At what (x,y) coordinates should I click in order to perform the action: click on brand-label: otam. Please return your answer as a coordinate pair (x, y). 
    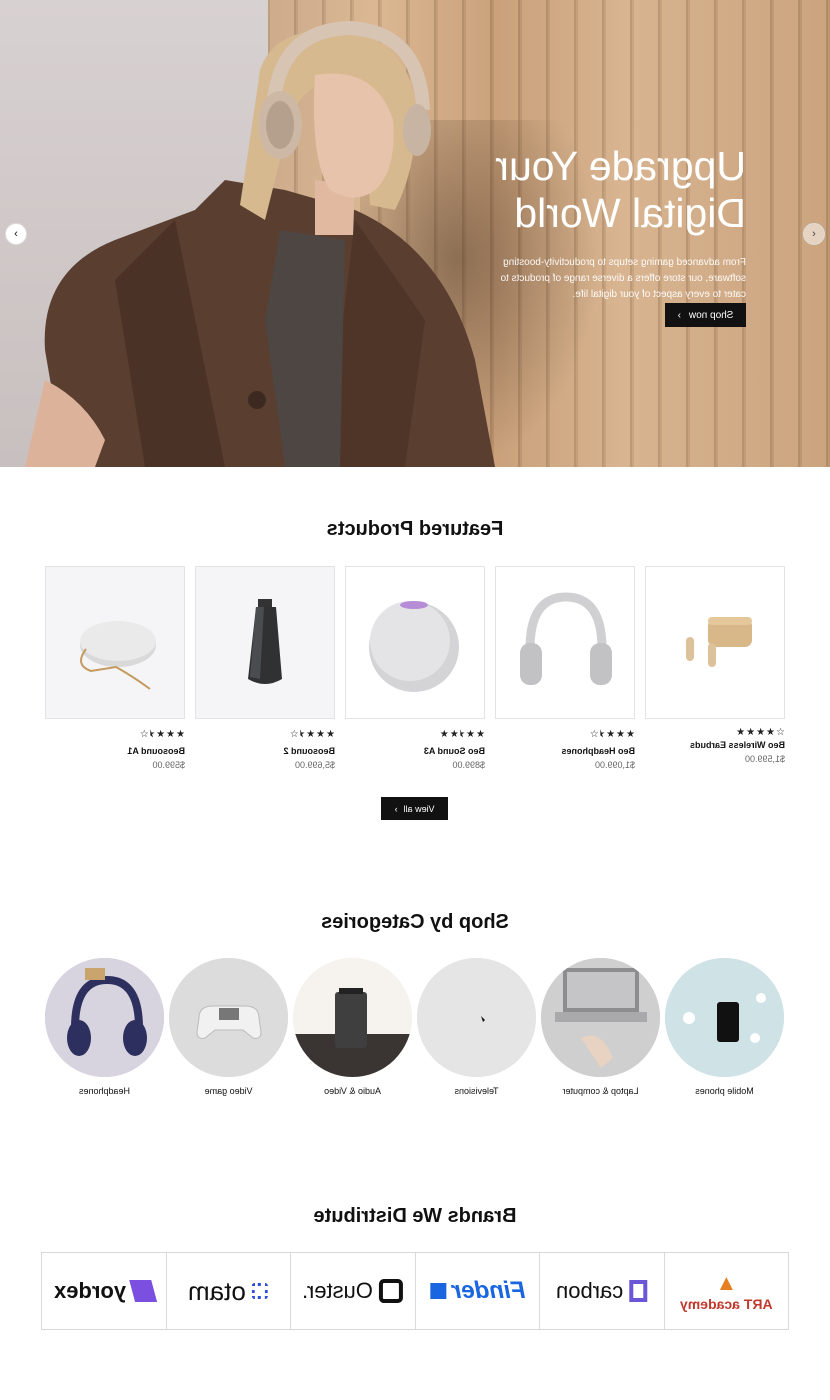
    Looking at the image, I should click on (217, 1290).